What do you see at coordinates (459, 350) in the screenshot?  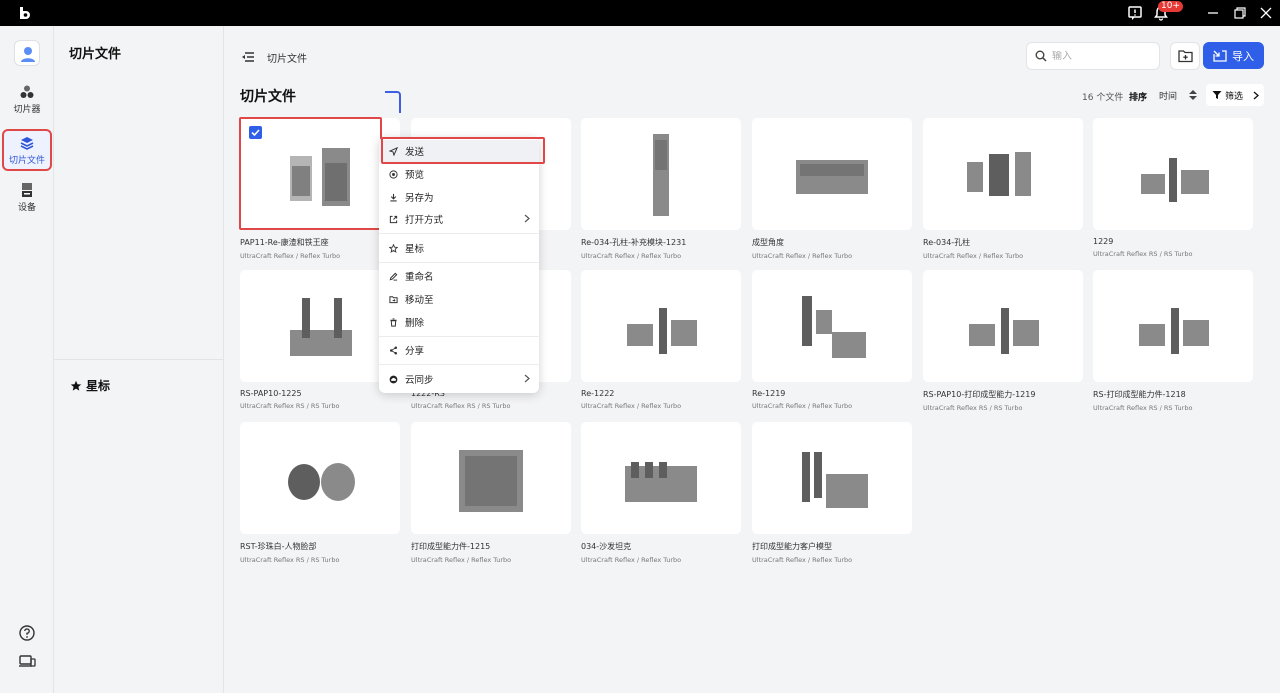 I see `menu-item-share: 分享` at bounding box center [459, 350].